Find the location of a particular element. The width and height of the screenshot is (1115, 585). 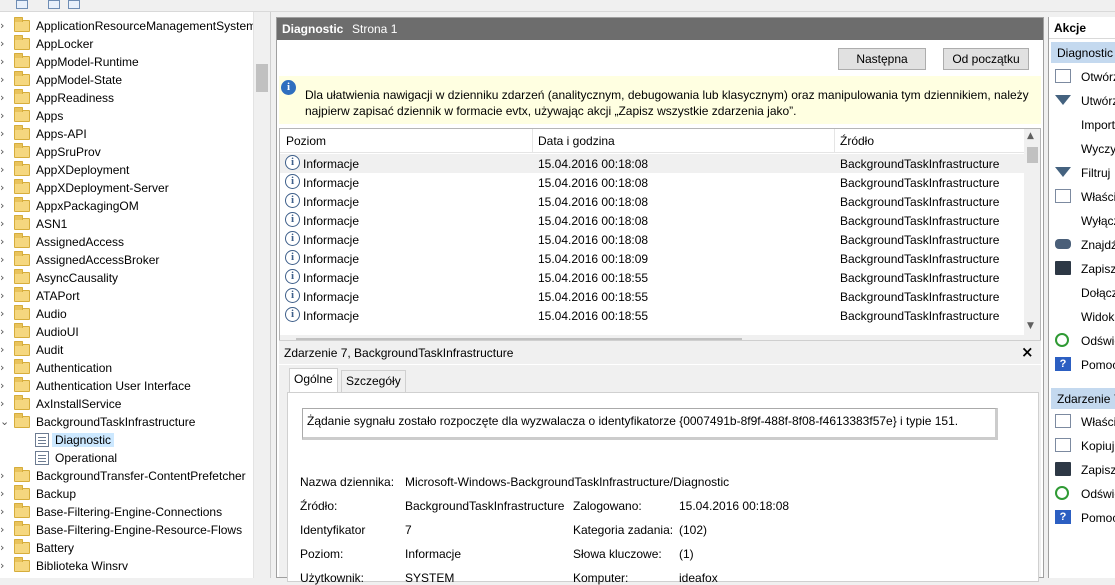

column-level: Poziom is located at coordinates (306, 141).